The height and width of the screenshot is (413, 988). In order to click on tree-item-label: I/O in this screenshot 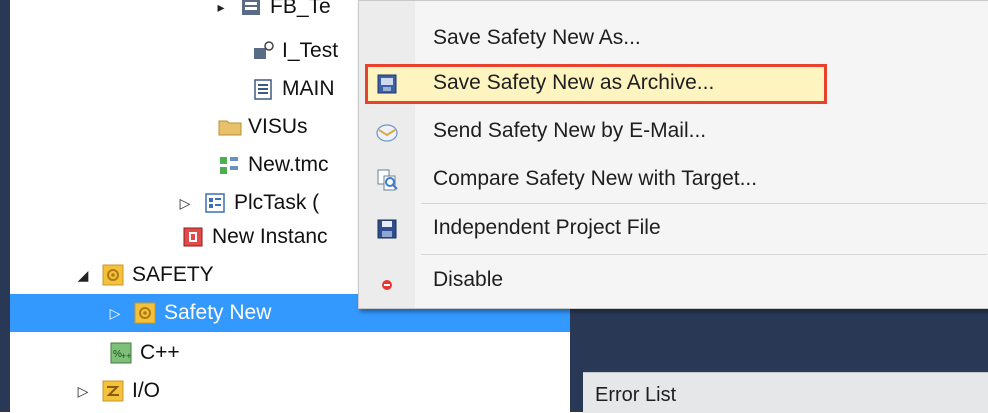, I will do `click(146, 390)`.